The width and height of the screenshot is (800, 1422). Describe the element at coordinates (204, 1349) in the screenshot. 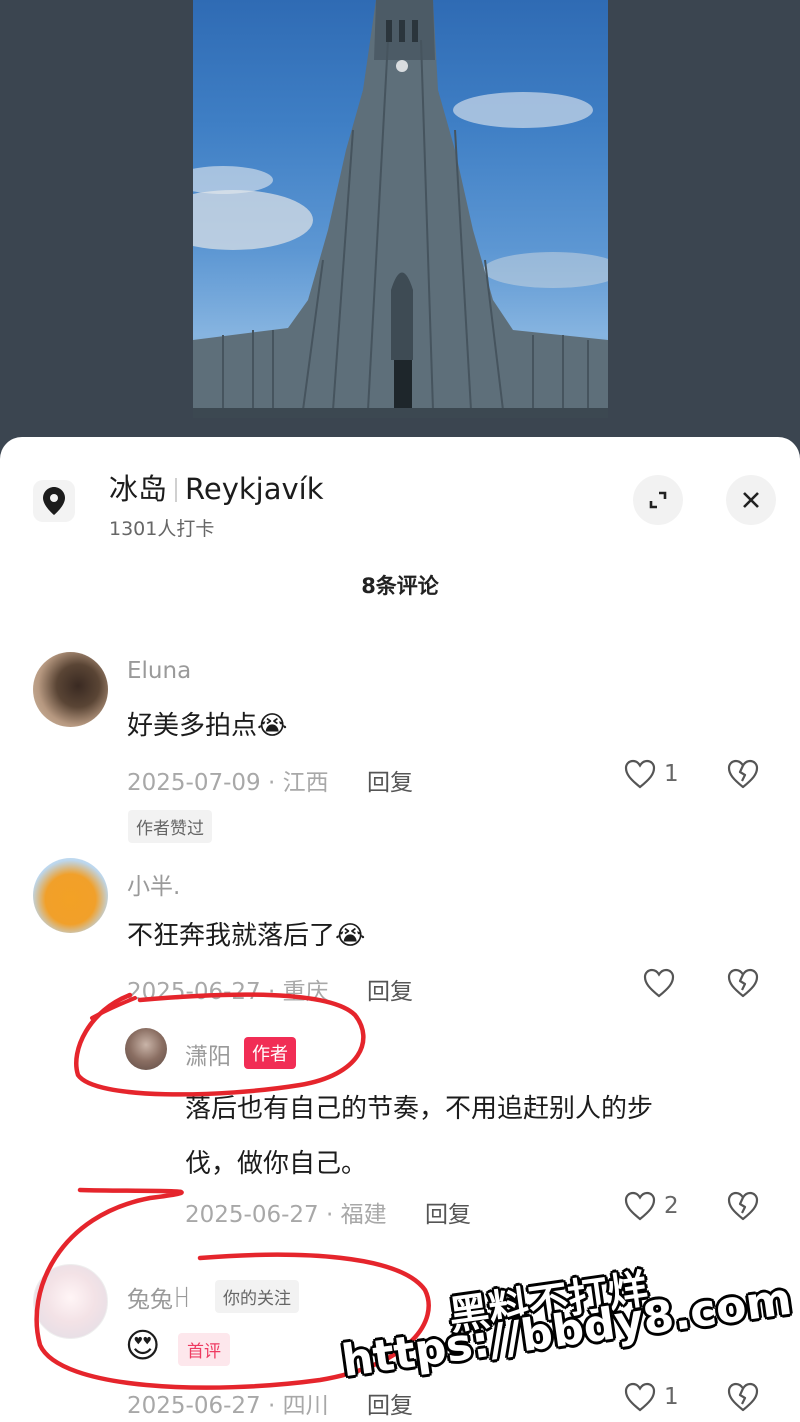

I see `first-comment-tag: 首评` at that location.